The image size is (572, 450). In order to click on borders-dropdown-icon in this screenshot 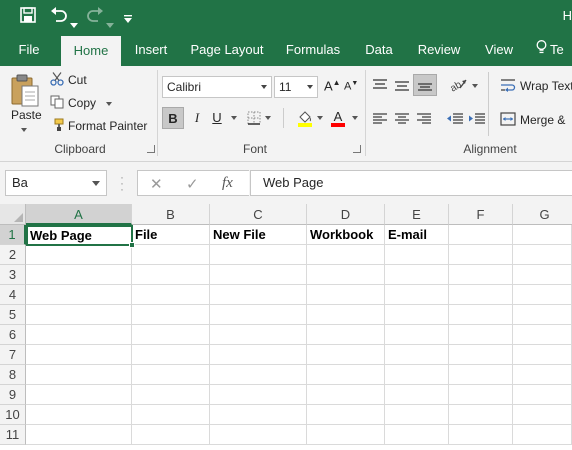, I will do `click(268, 118)`.